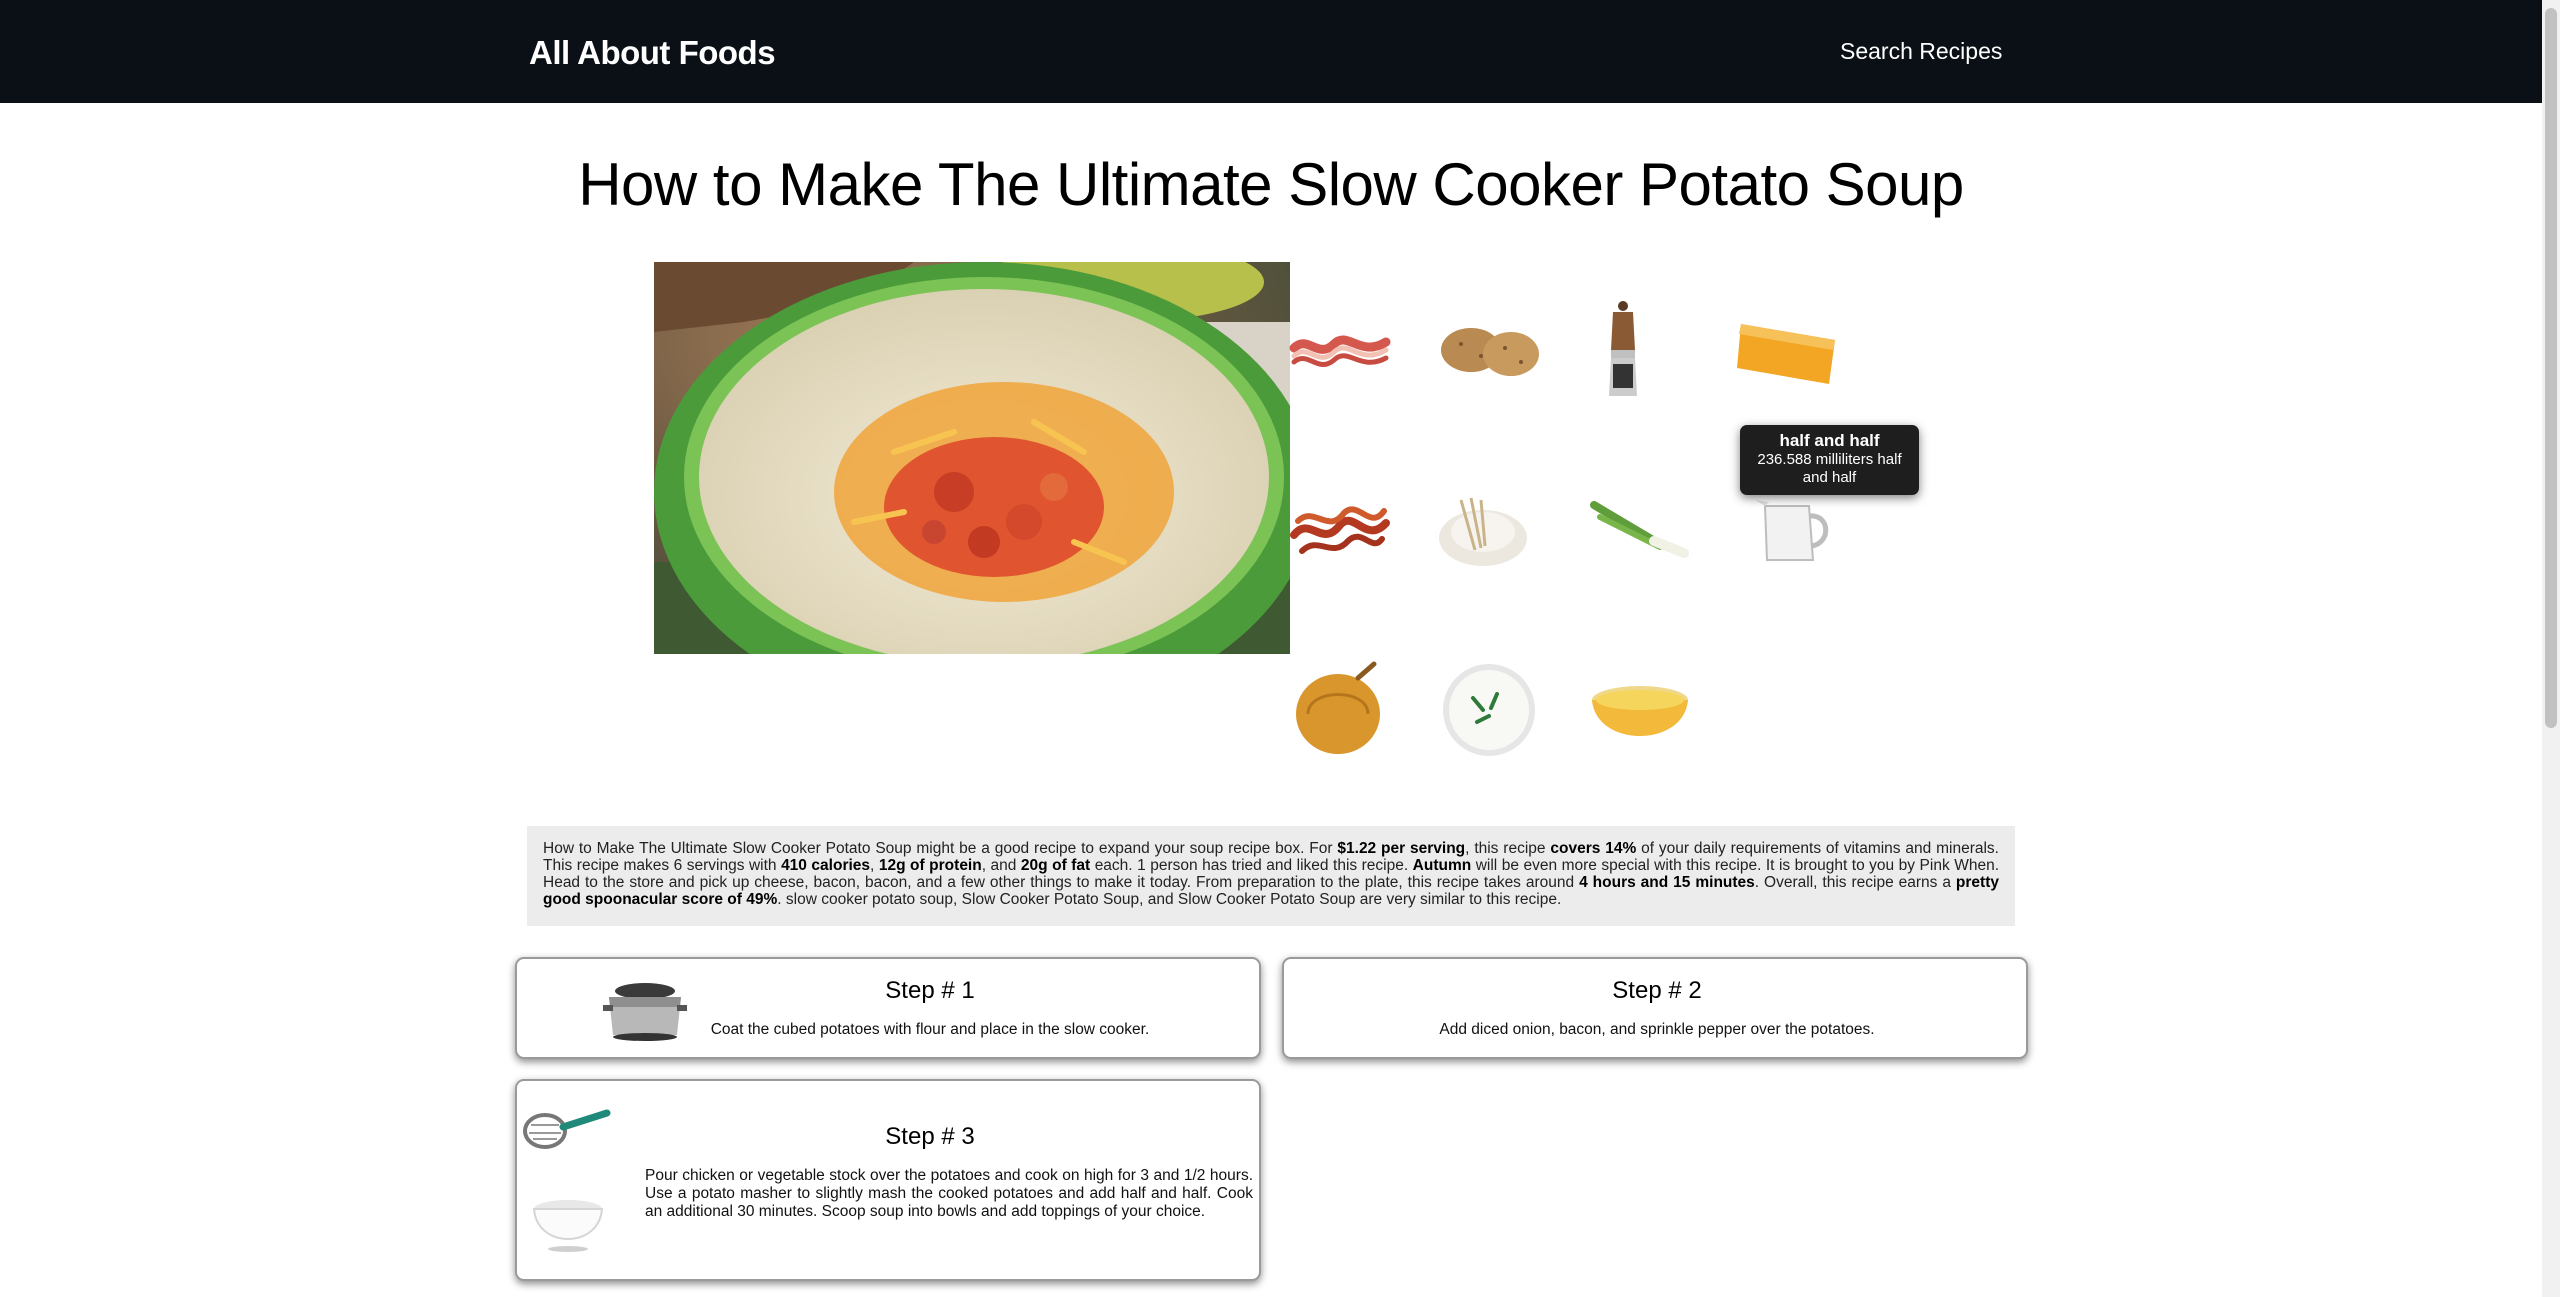 The width and height of the screenshot is (2560, 1297). What do you see at coordinates (1829, 468) in the screenshot?
I see `tooltip-detail: 236.588 milliliters half and half` at bounding box center [1829, 468].